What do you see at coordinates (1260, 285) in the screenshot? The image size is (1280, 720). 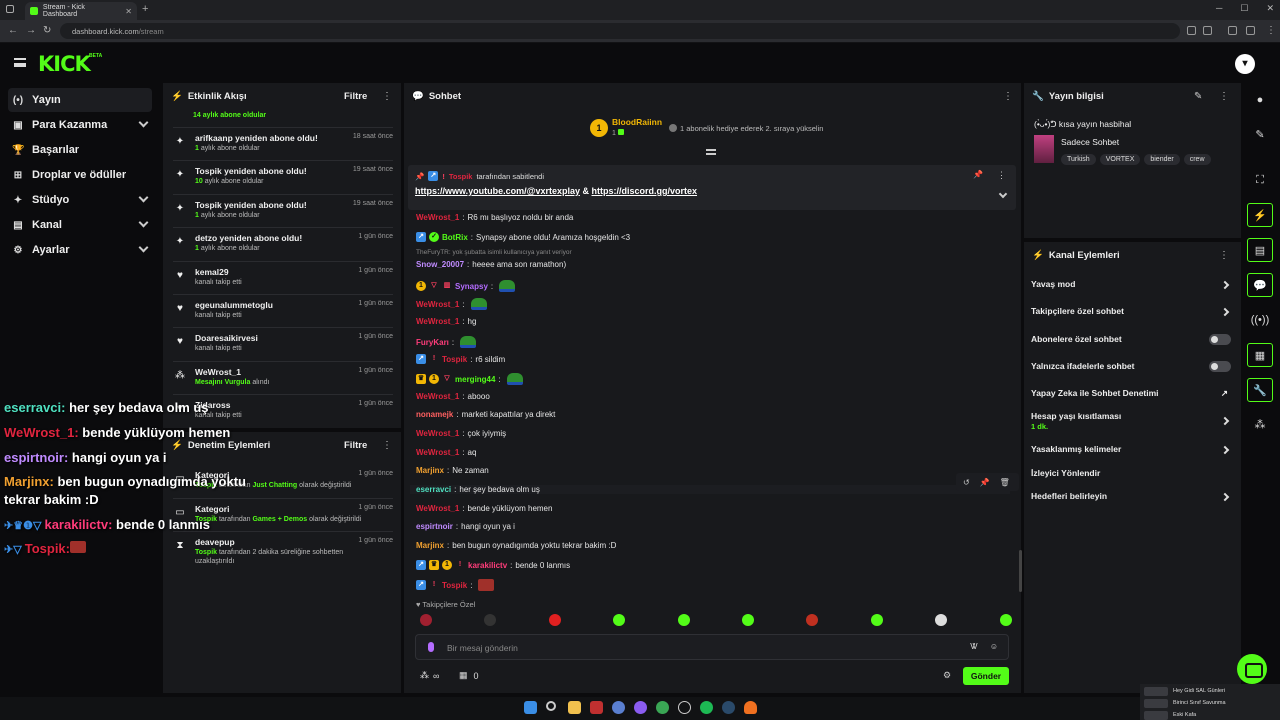 I see `chat-toggle-icon: 💬` at bounding box center [1260, 285].